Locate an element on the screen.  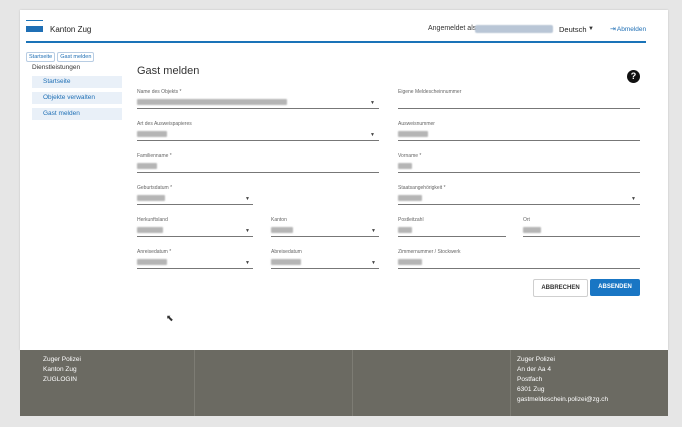
footer-zuglogin: ZUGLOGIN is located at coordinates (62, 380).